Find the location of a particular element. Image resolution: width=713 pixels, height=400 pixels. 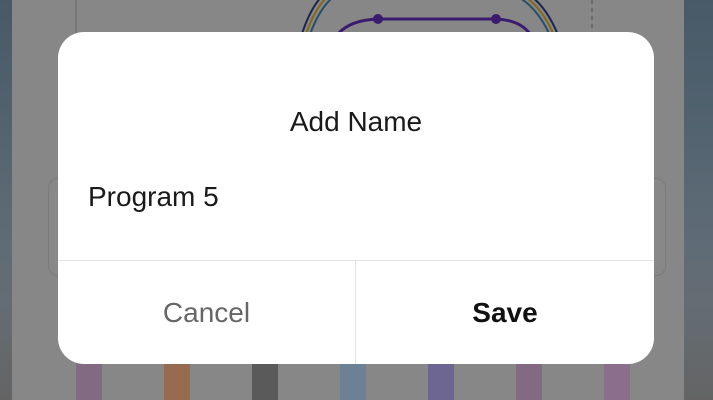

name-input is located at coordinates (356, 197).